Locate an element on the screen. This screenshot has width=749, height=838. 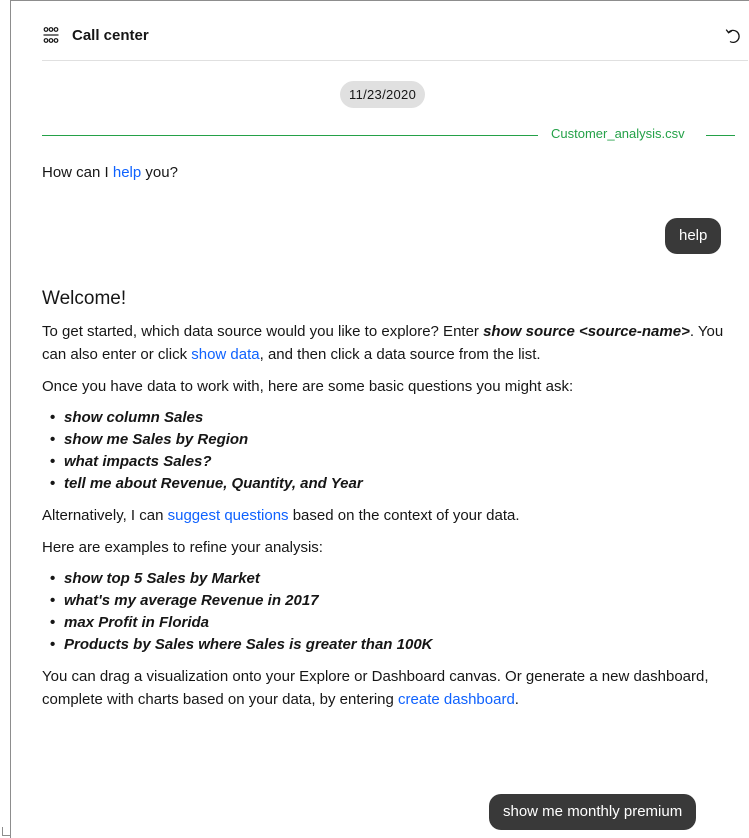
suggest-text-2: based on the context of your data. is located at coordinates (404, 515).